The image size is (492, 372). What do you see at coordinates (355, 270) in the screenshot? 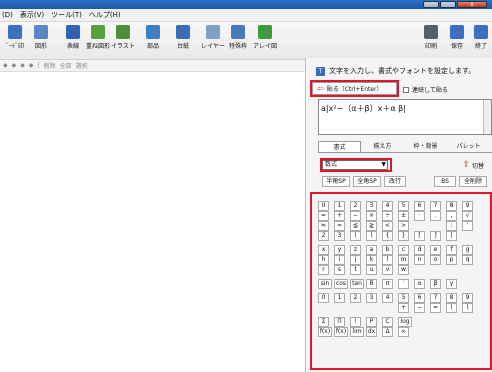
I see `palette-key: t` at bounding box center [355, 270].